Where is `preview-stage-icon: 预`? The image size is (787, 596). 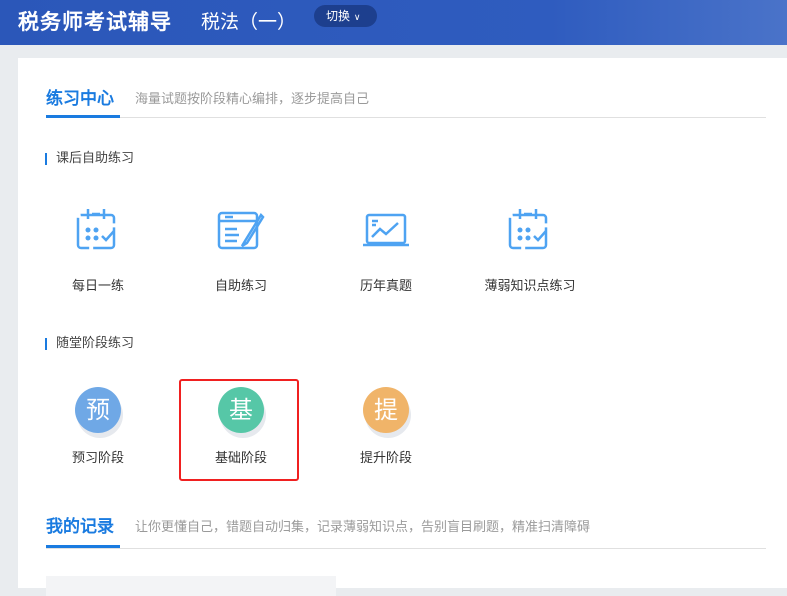
preview-stage-icon: 预 is located at coordinates (98, 410).